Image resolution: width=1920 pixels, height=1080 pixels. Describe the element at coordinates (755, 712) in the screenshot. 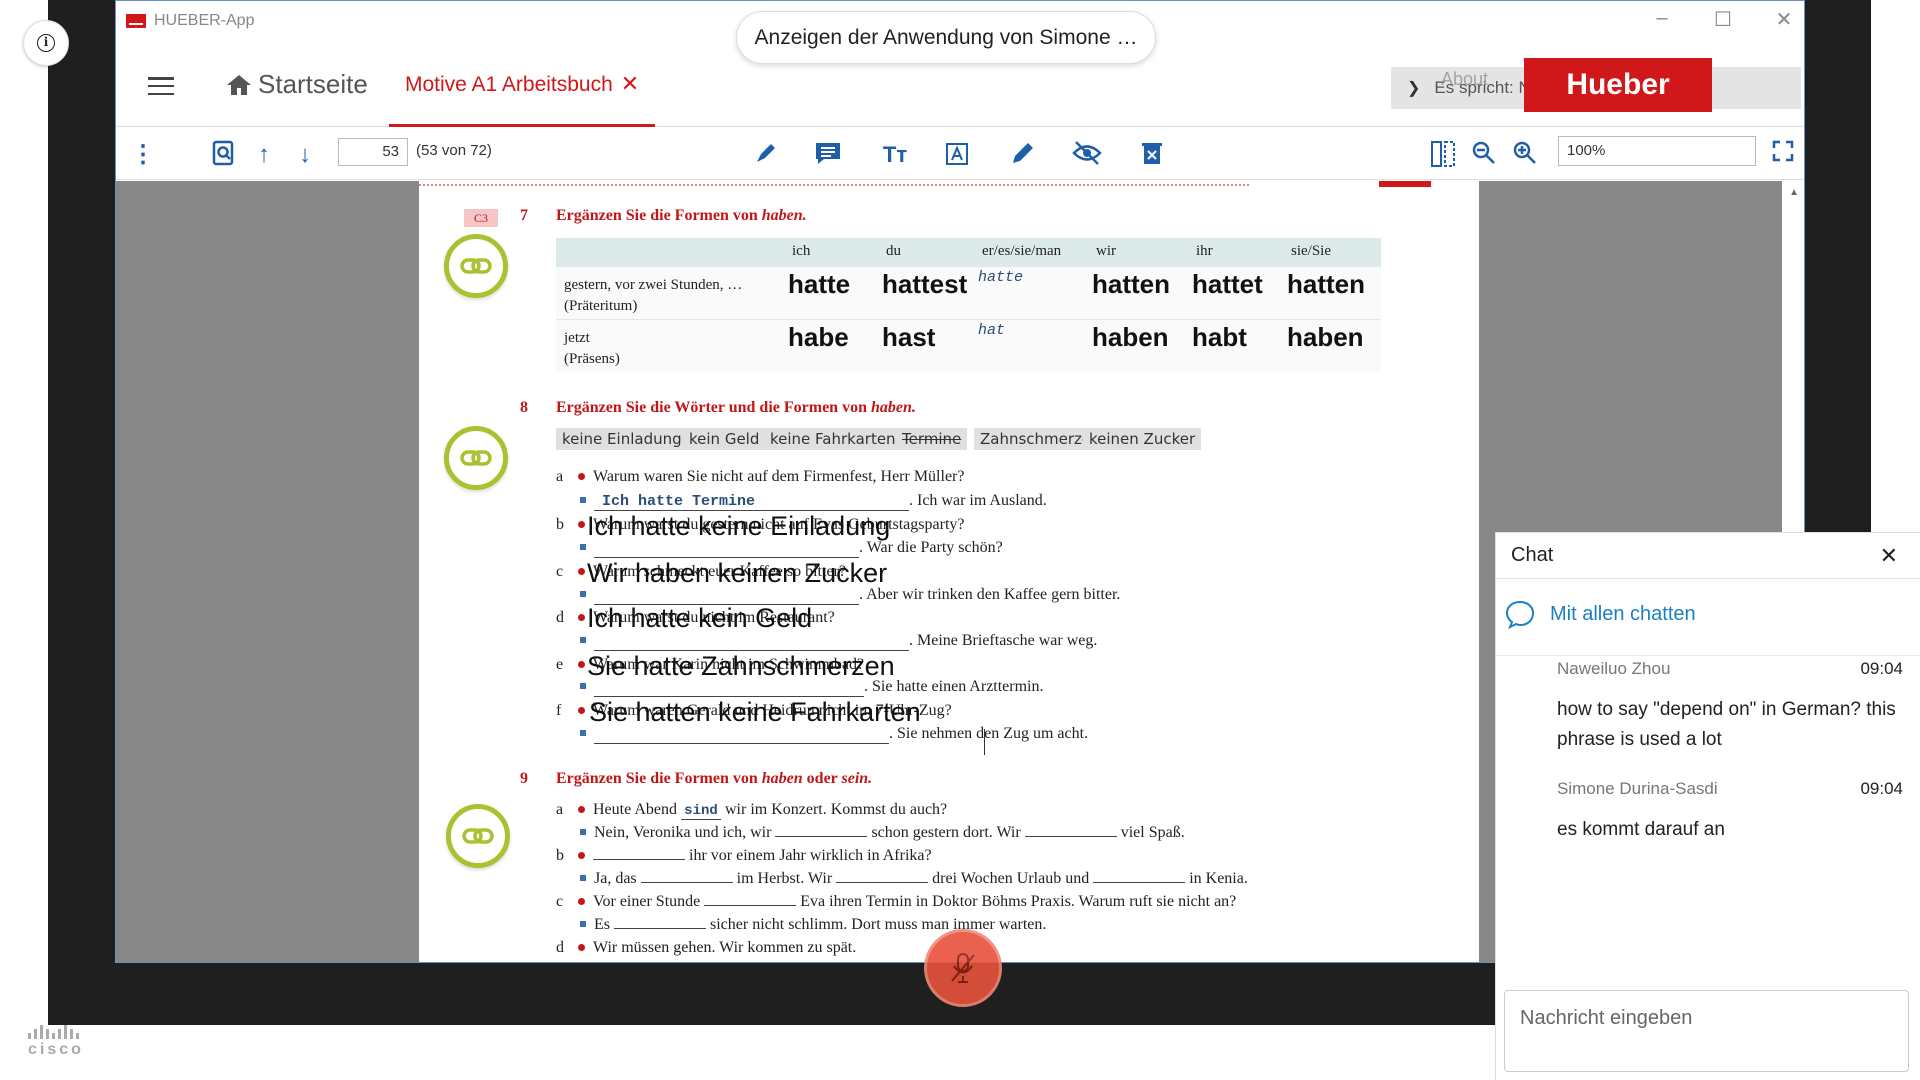

I see `handwritten-answer-f: Sie hatten keine Fahrkarten` at that location.